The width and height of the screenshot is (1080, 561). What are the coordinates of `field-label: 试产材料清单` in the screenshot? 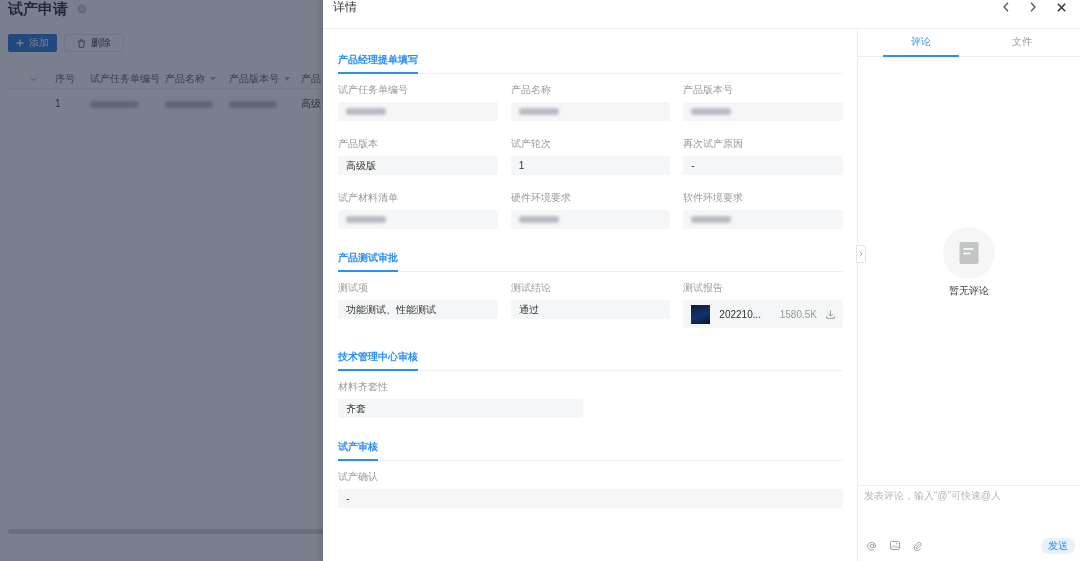 It's located at (368, 198).